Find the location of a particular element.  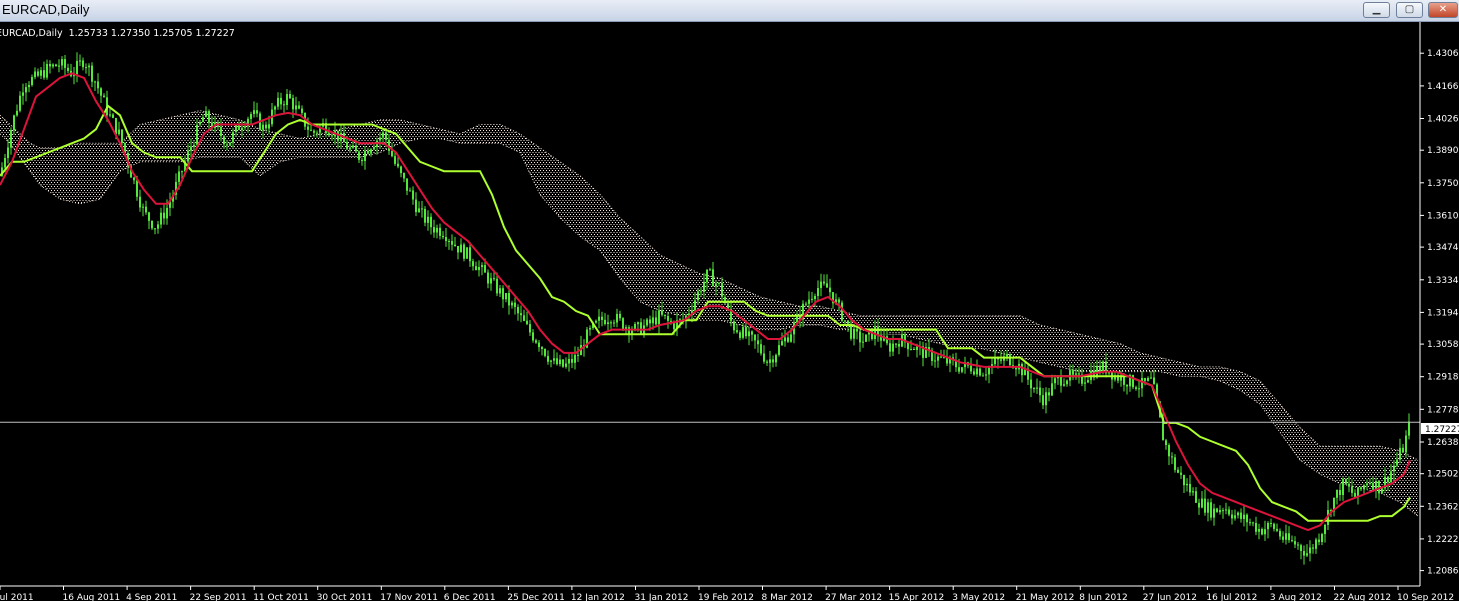

close-button: ✕ is located at coordinates (1443, 10).